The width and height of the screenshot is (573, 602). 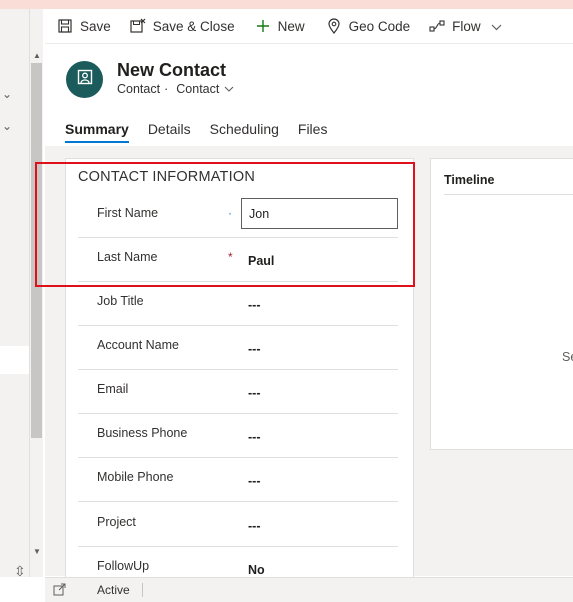 I want to click on new-label: New, so click(x=291, y=26).